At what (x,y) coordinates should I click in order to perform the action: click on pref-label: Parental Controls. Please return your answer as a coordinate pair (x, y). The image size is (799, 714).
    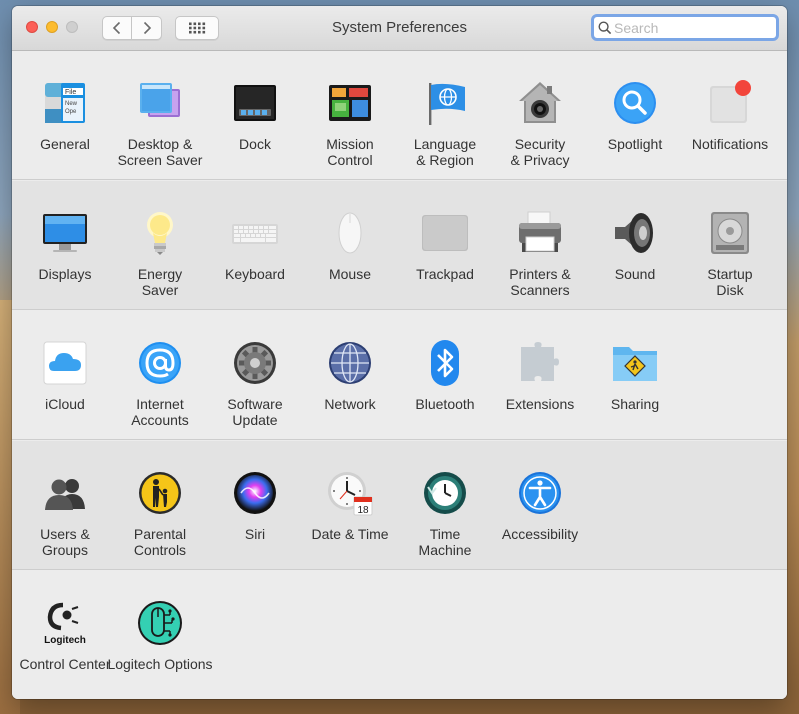
    Looking at the image, I should click on (160, 542).